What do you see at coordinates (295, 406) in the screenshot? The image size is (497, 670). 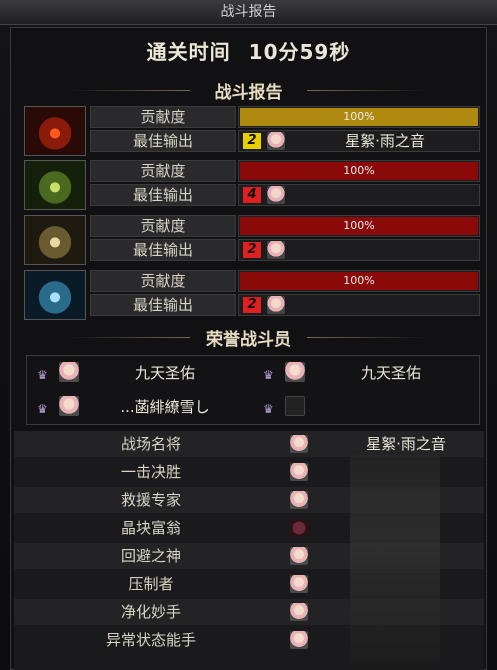 I see `empty-slot-icon` at bounding box center [295, 406].